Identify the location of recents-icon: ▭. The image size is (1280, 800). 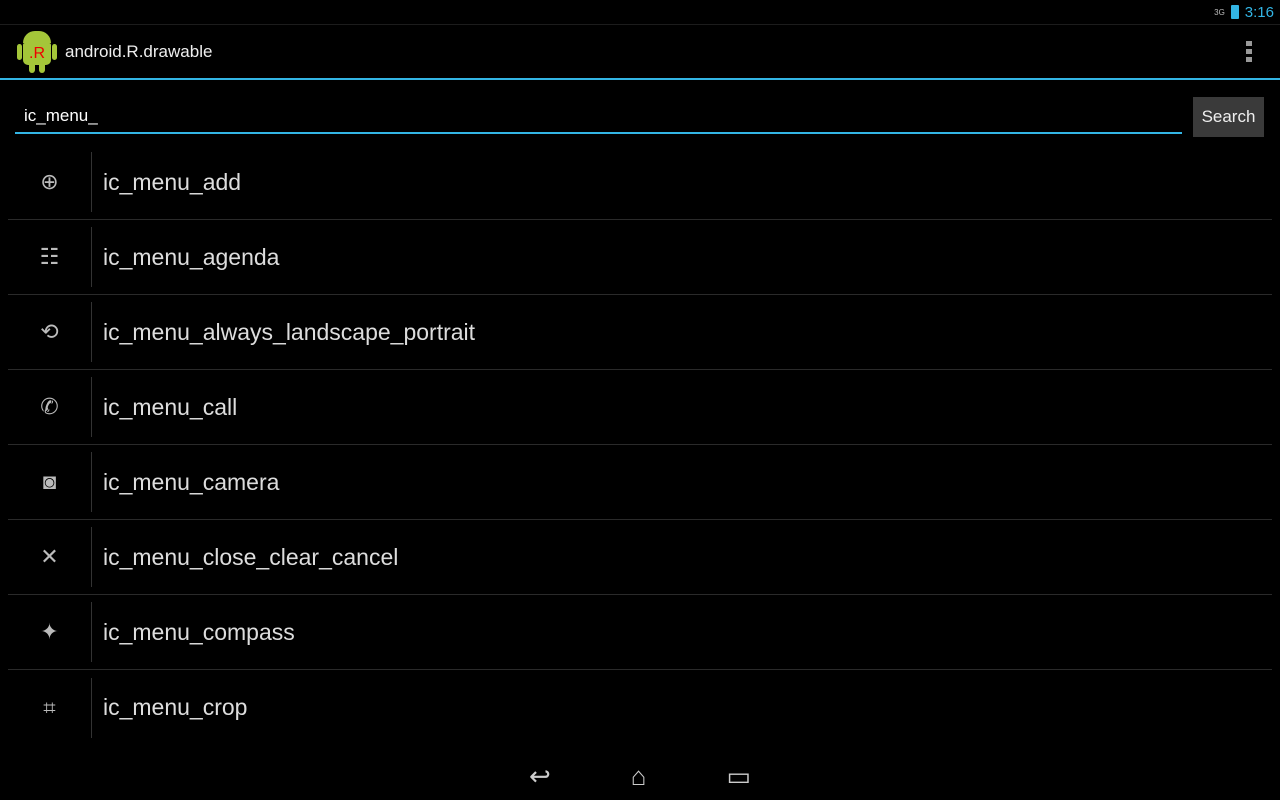
(738, 776).